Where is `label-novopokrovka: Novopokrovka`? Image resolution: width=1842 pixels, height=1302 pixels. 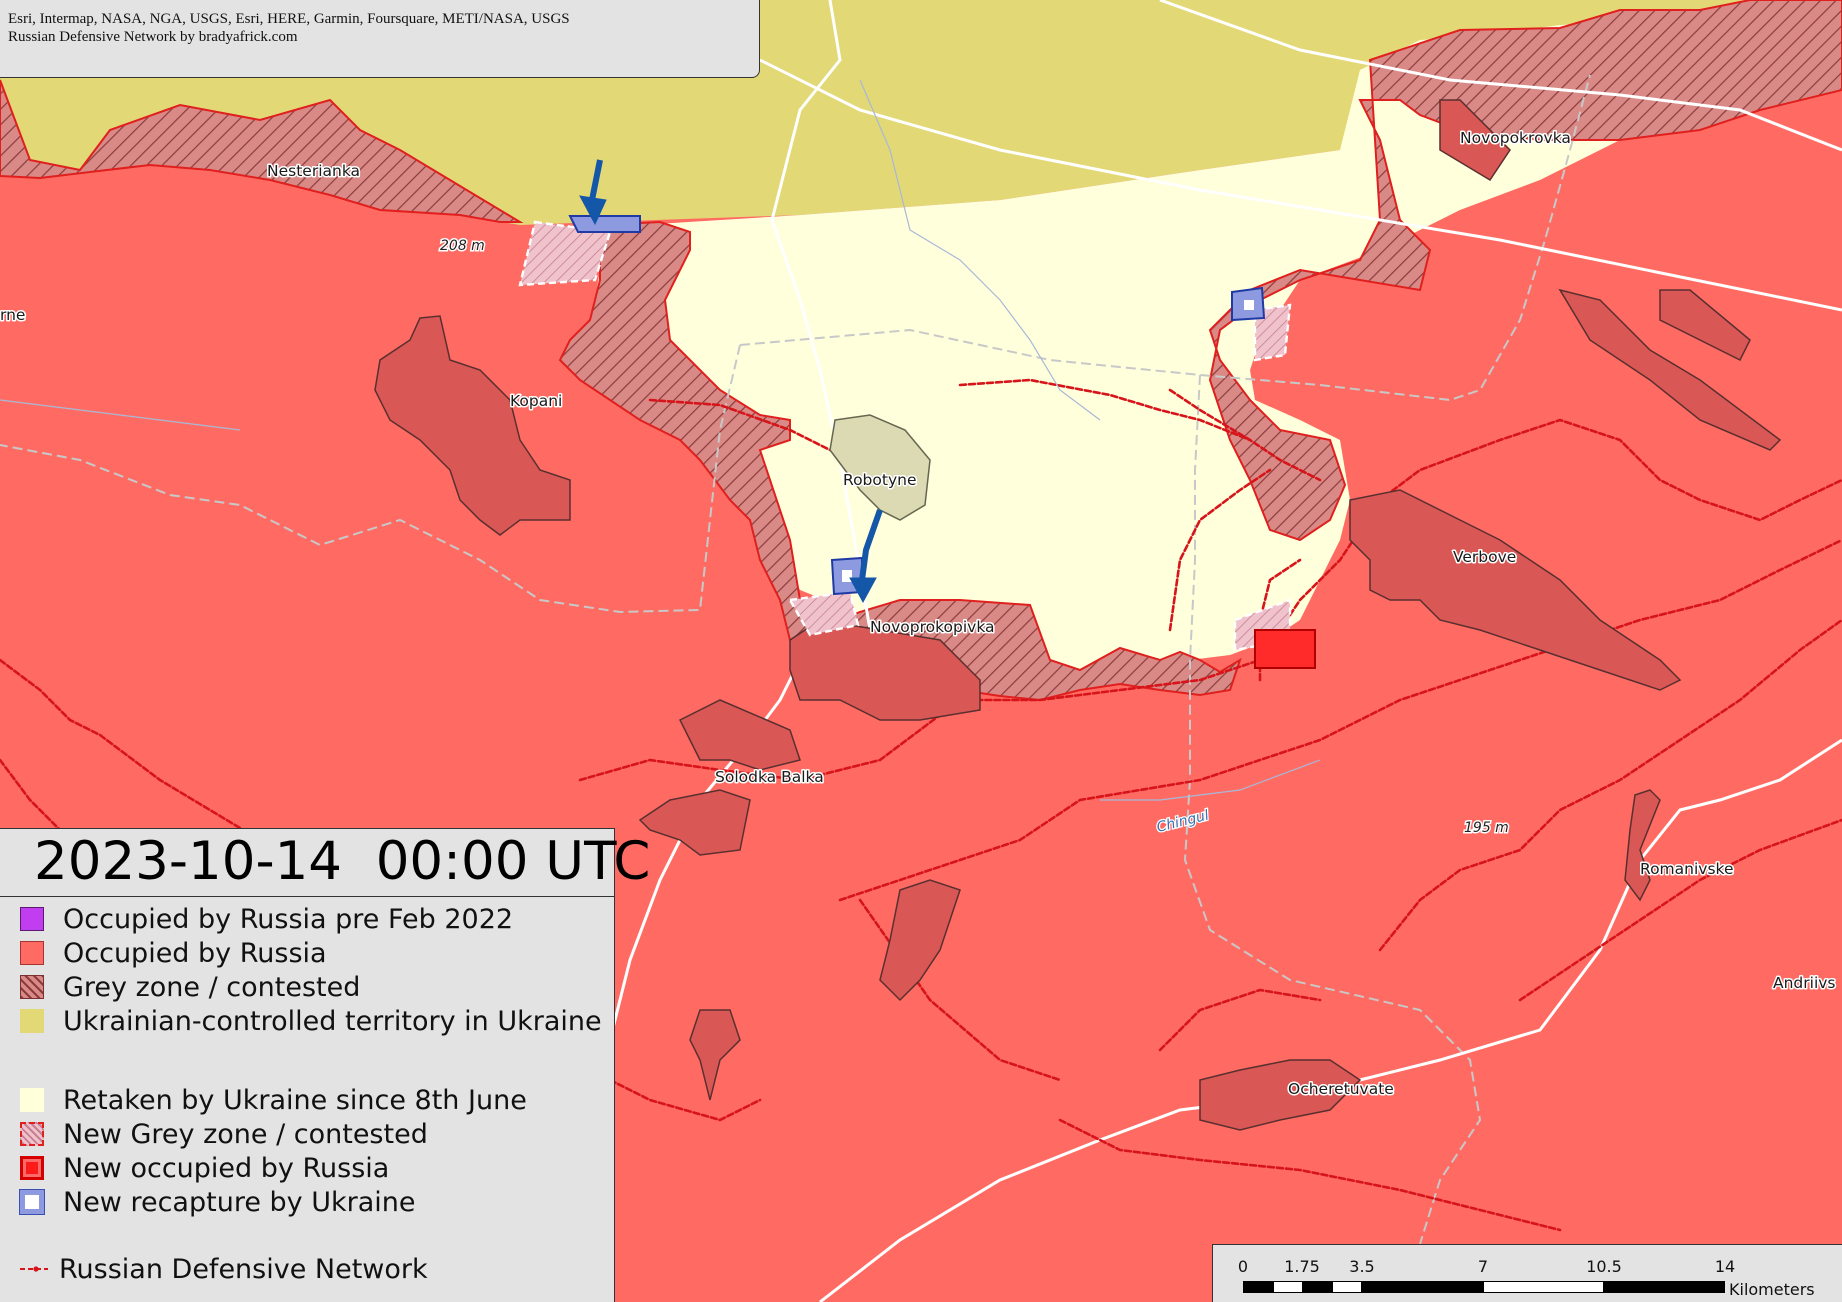 label-novopokrovka: Novopokrovka is located at coordinates (1515, 138).